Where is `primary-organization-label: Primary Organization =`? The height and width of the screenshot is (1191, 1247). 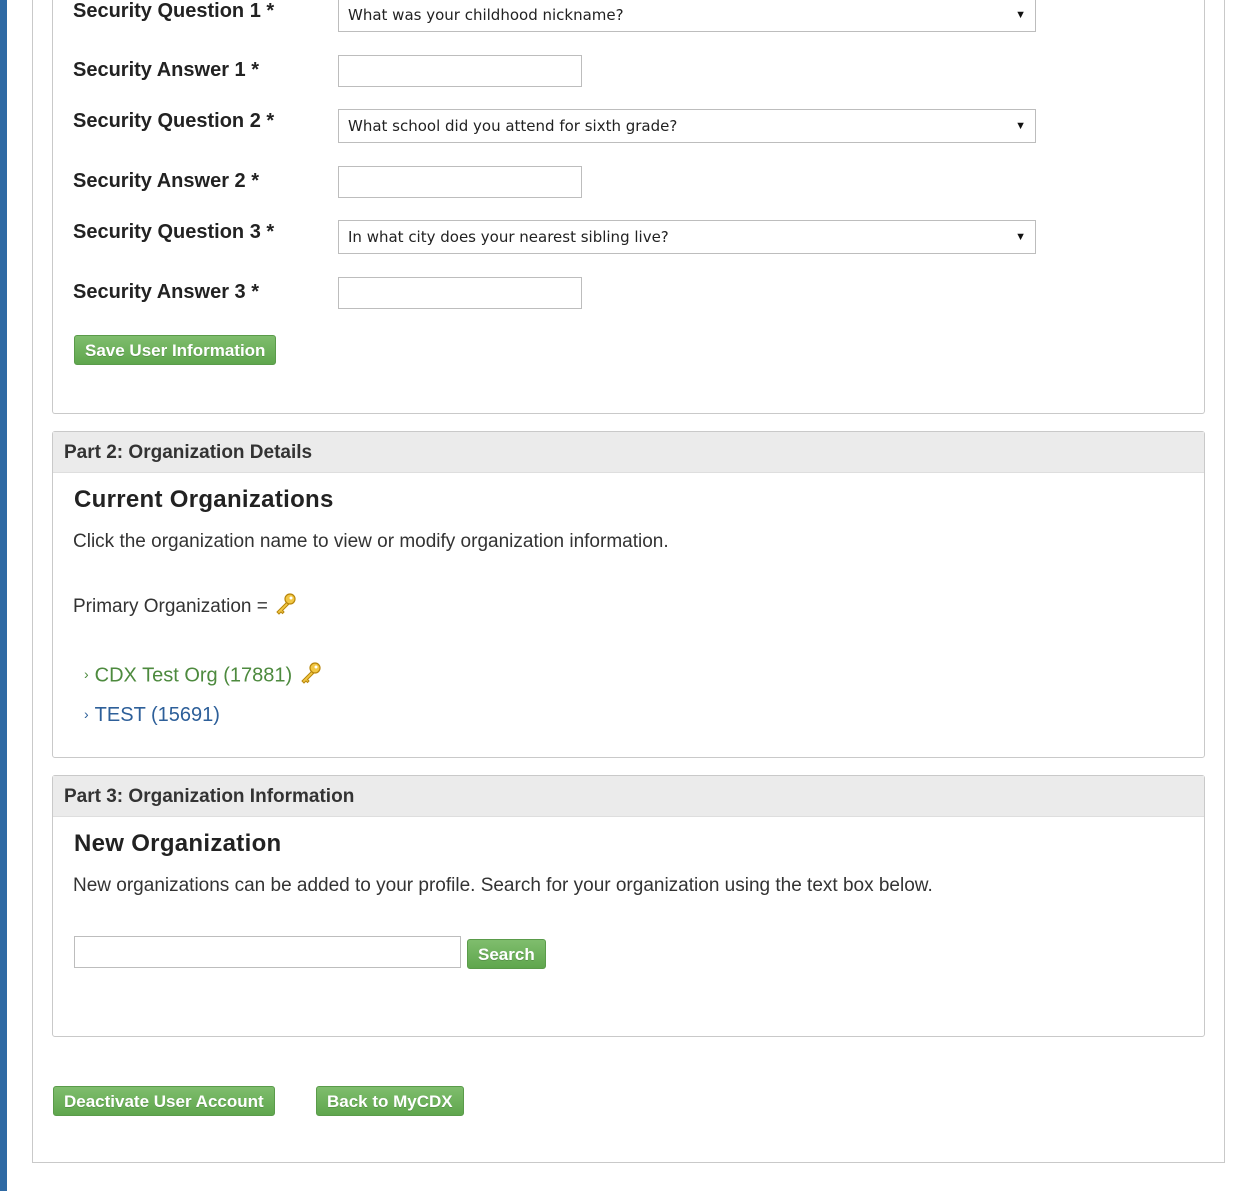 primary-organization-label: Primary Organization = is located at coordinates (170, 607).